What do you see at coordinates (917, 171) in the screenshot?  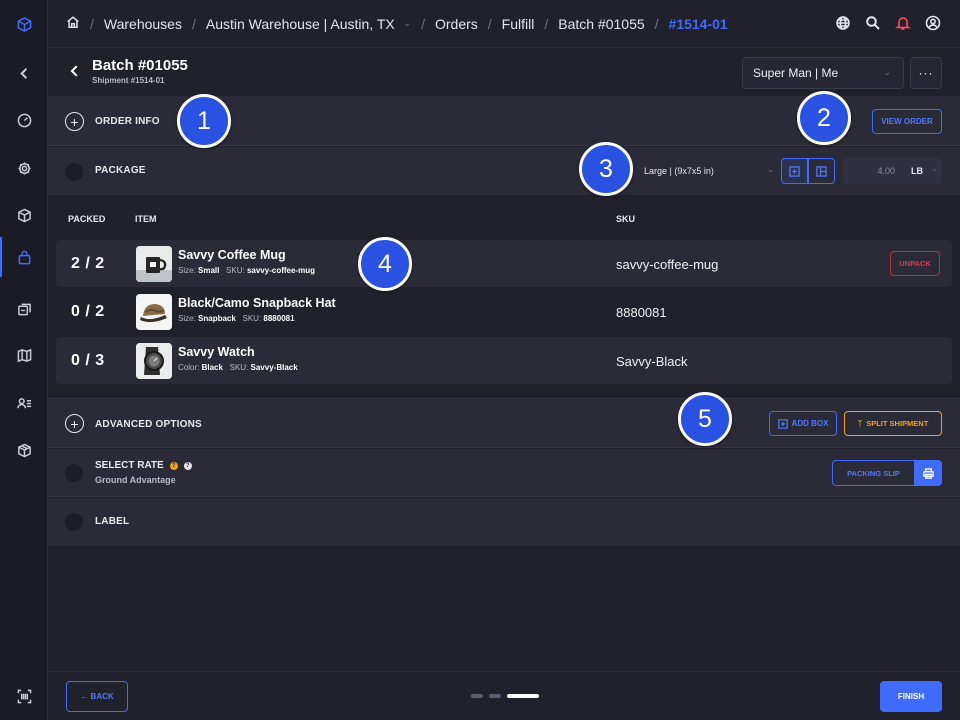 I see `weight-unit-value: LB` at bounding box center [917, 171].